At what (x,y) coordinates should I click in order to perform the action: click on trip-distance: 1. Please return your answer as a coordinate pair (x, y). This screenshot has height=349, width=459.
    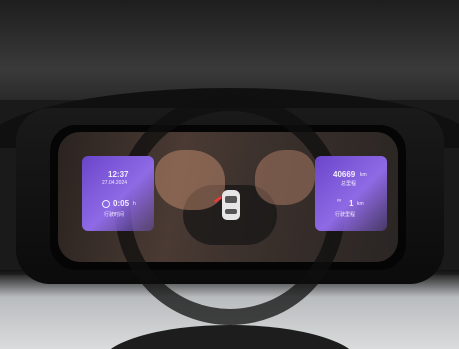
    Looking at the image, I should click on (351, 203).